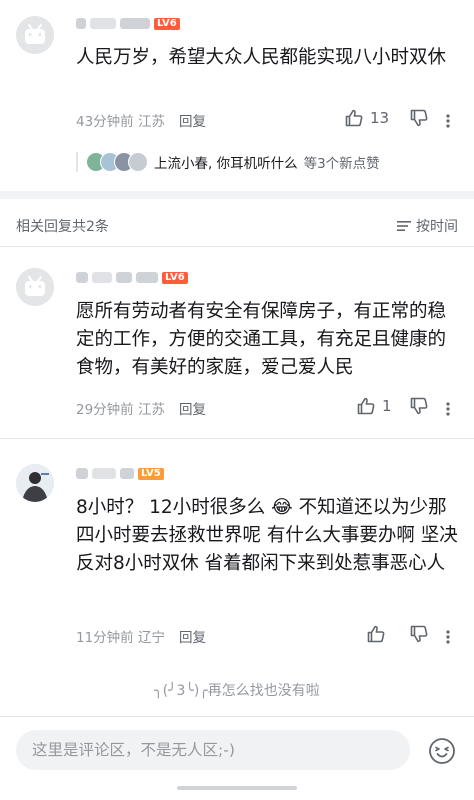 The image size is (474, 800). I want to click on username: LV5, so click(120, 473).